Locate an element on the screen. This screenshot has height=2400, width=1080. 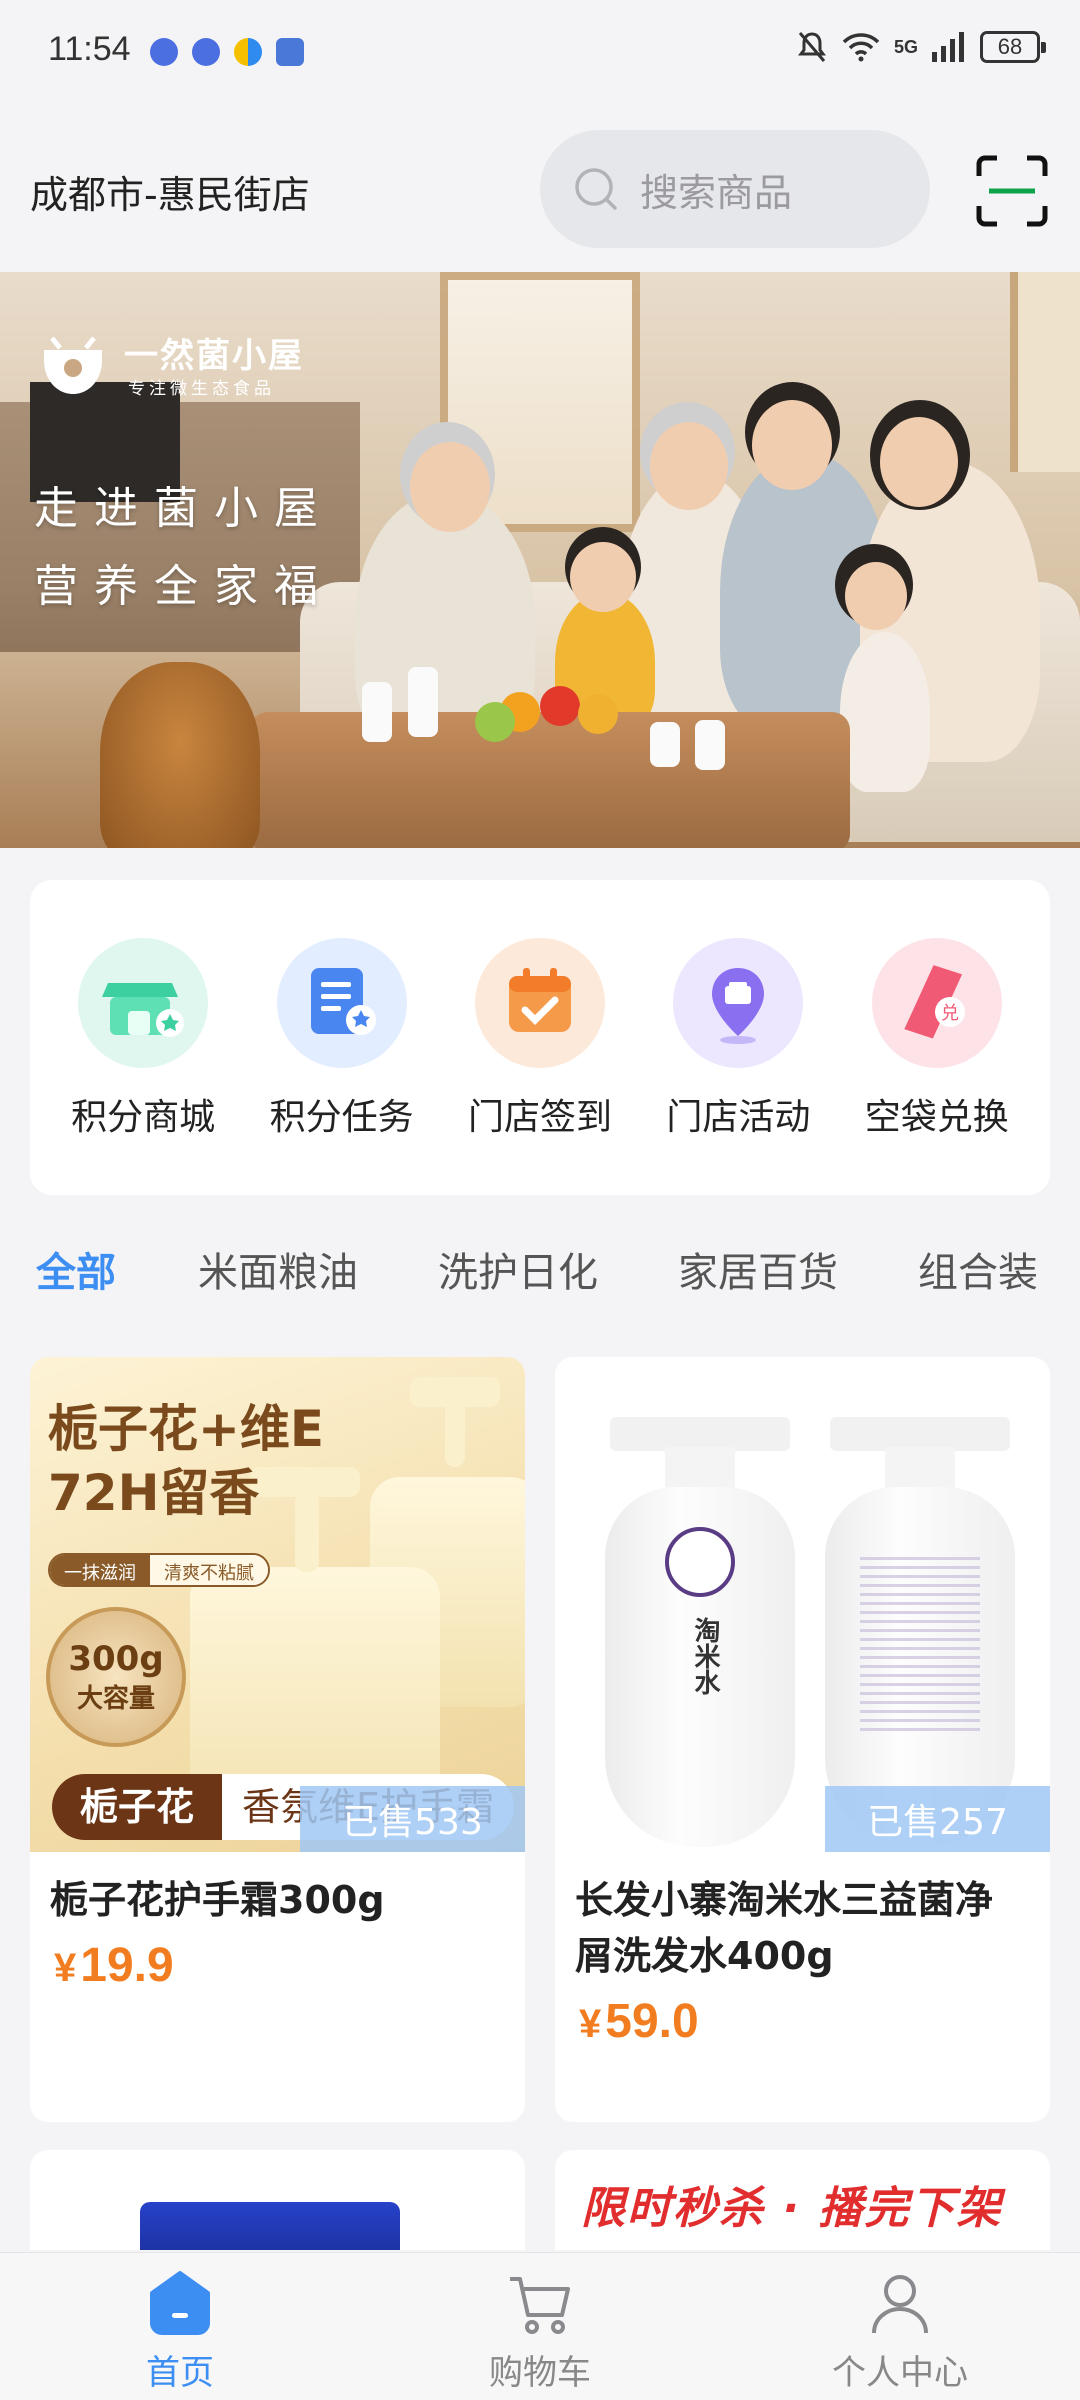
entry-store-activity: 门店活动 is located at coordinates (738, 1037).